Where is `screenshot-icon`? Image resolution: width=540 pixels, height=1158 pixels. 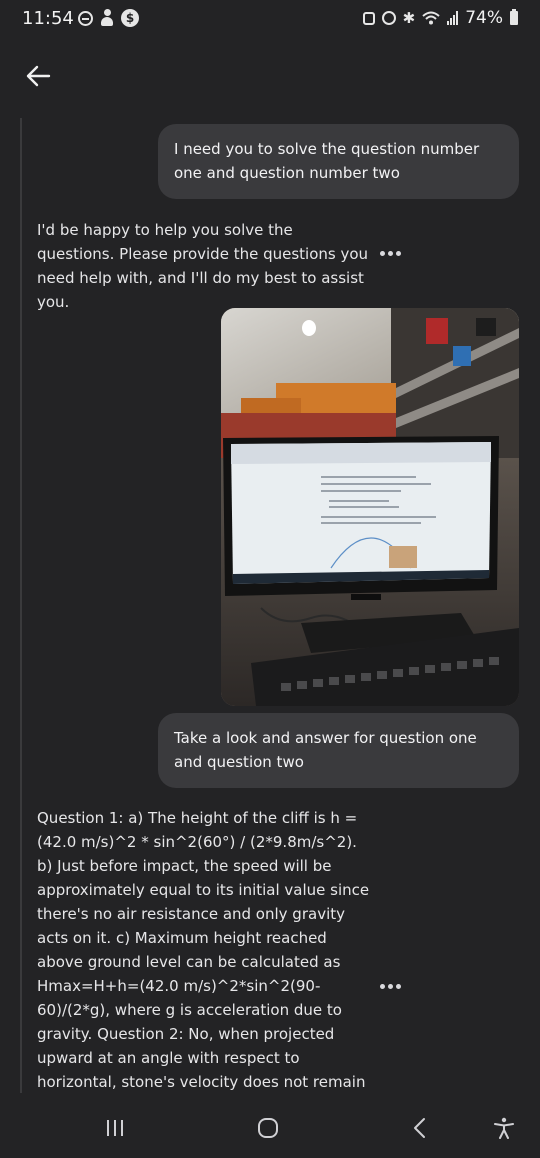
screenshot-icon is located at coordinates (368, 18).